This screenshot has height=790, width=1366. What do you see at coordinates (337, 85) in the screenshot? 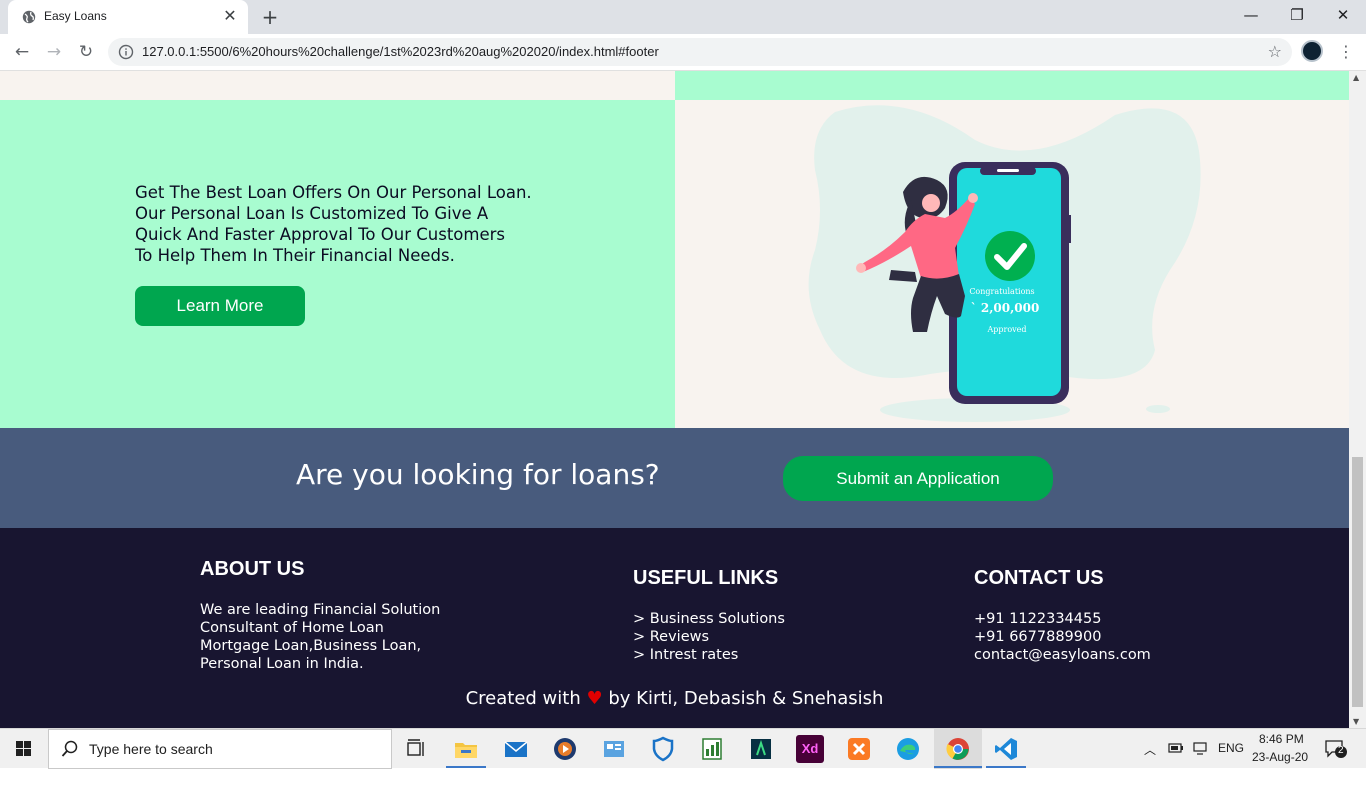
I see `previous-section-left` at bounding box center [337, 85].